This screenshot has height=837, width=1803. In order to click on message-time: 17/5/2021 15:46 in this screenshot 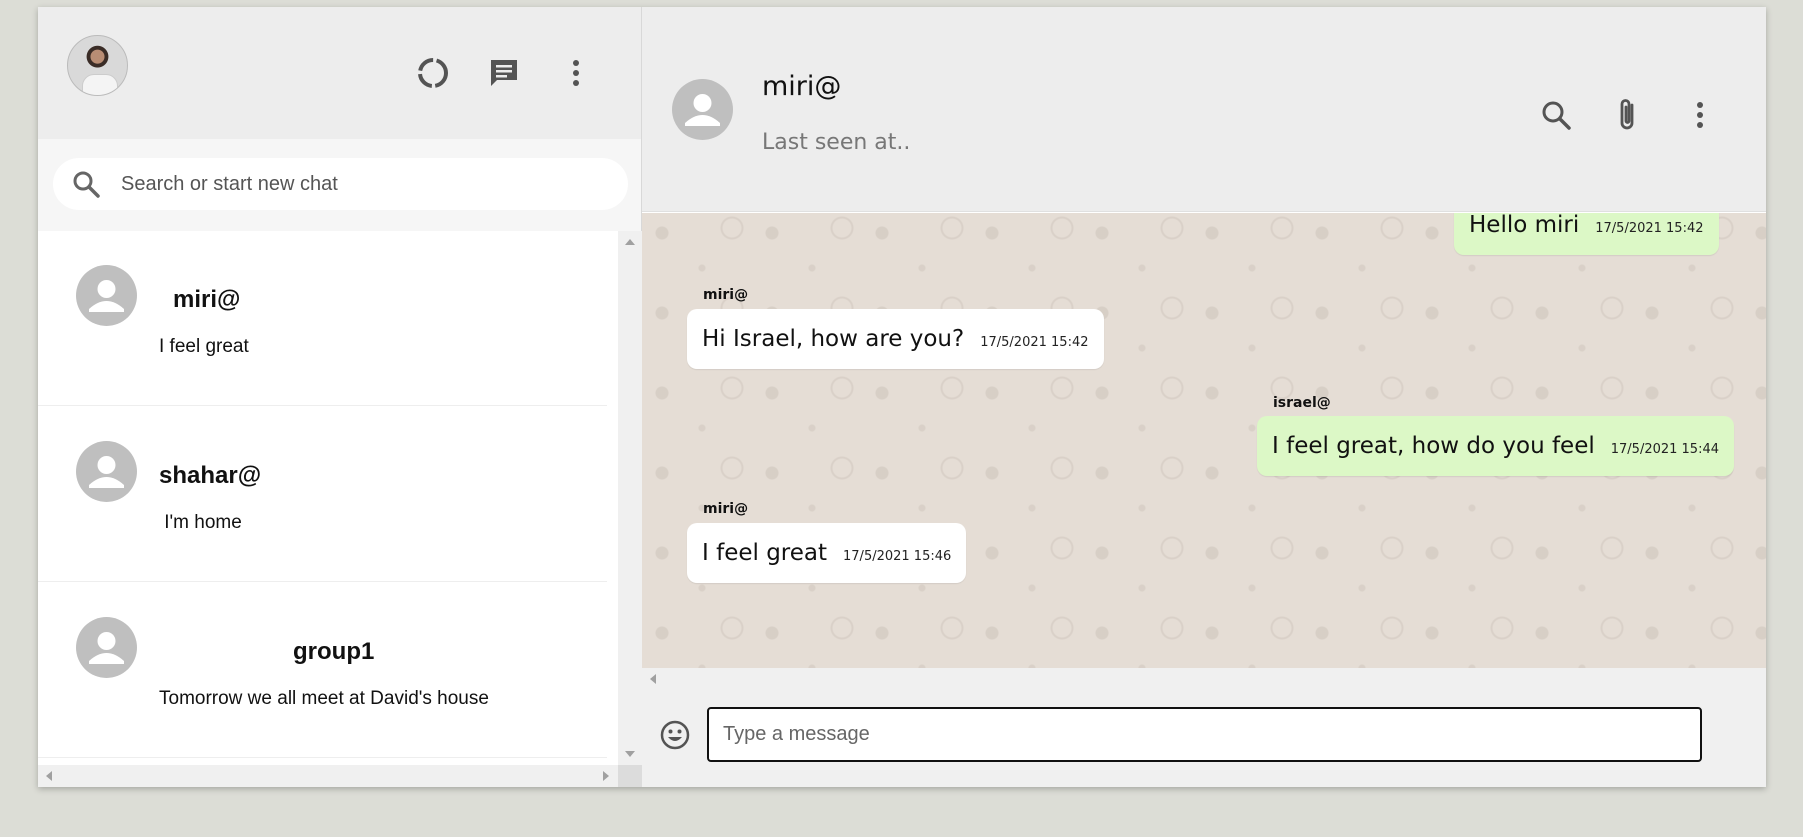, I will do `click(897, 556)`.